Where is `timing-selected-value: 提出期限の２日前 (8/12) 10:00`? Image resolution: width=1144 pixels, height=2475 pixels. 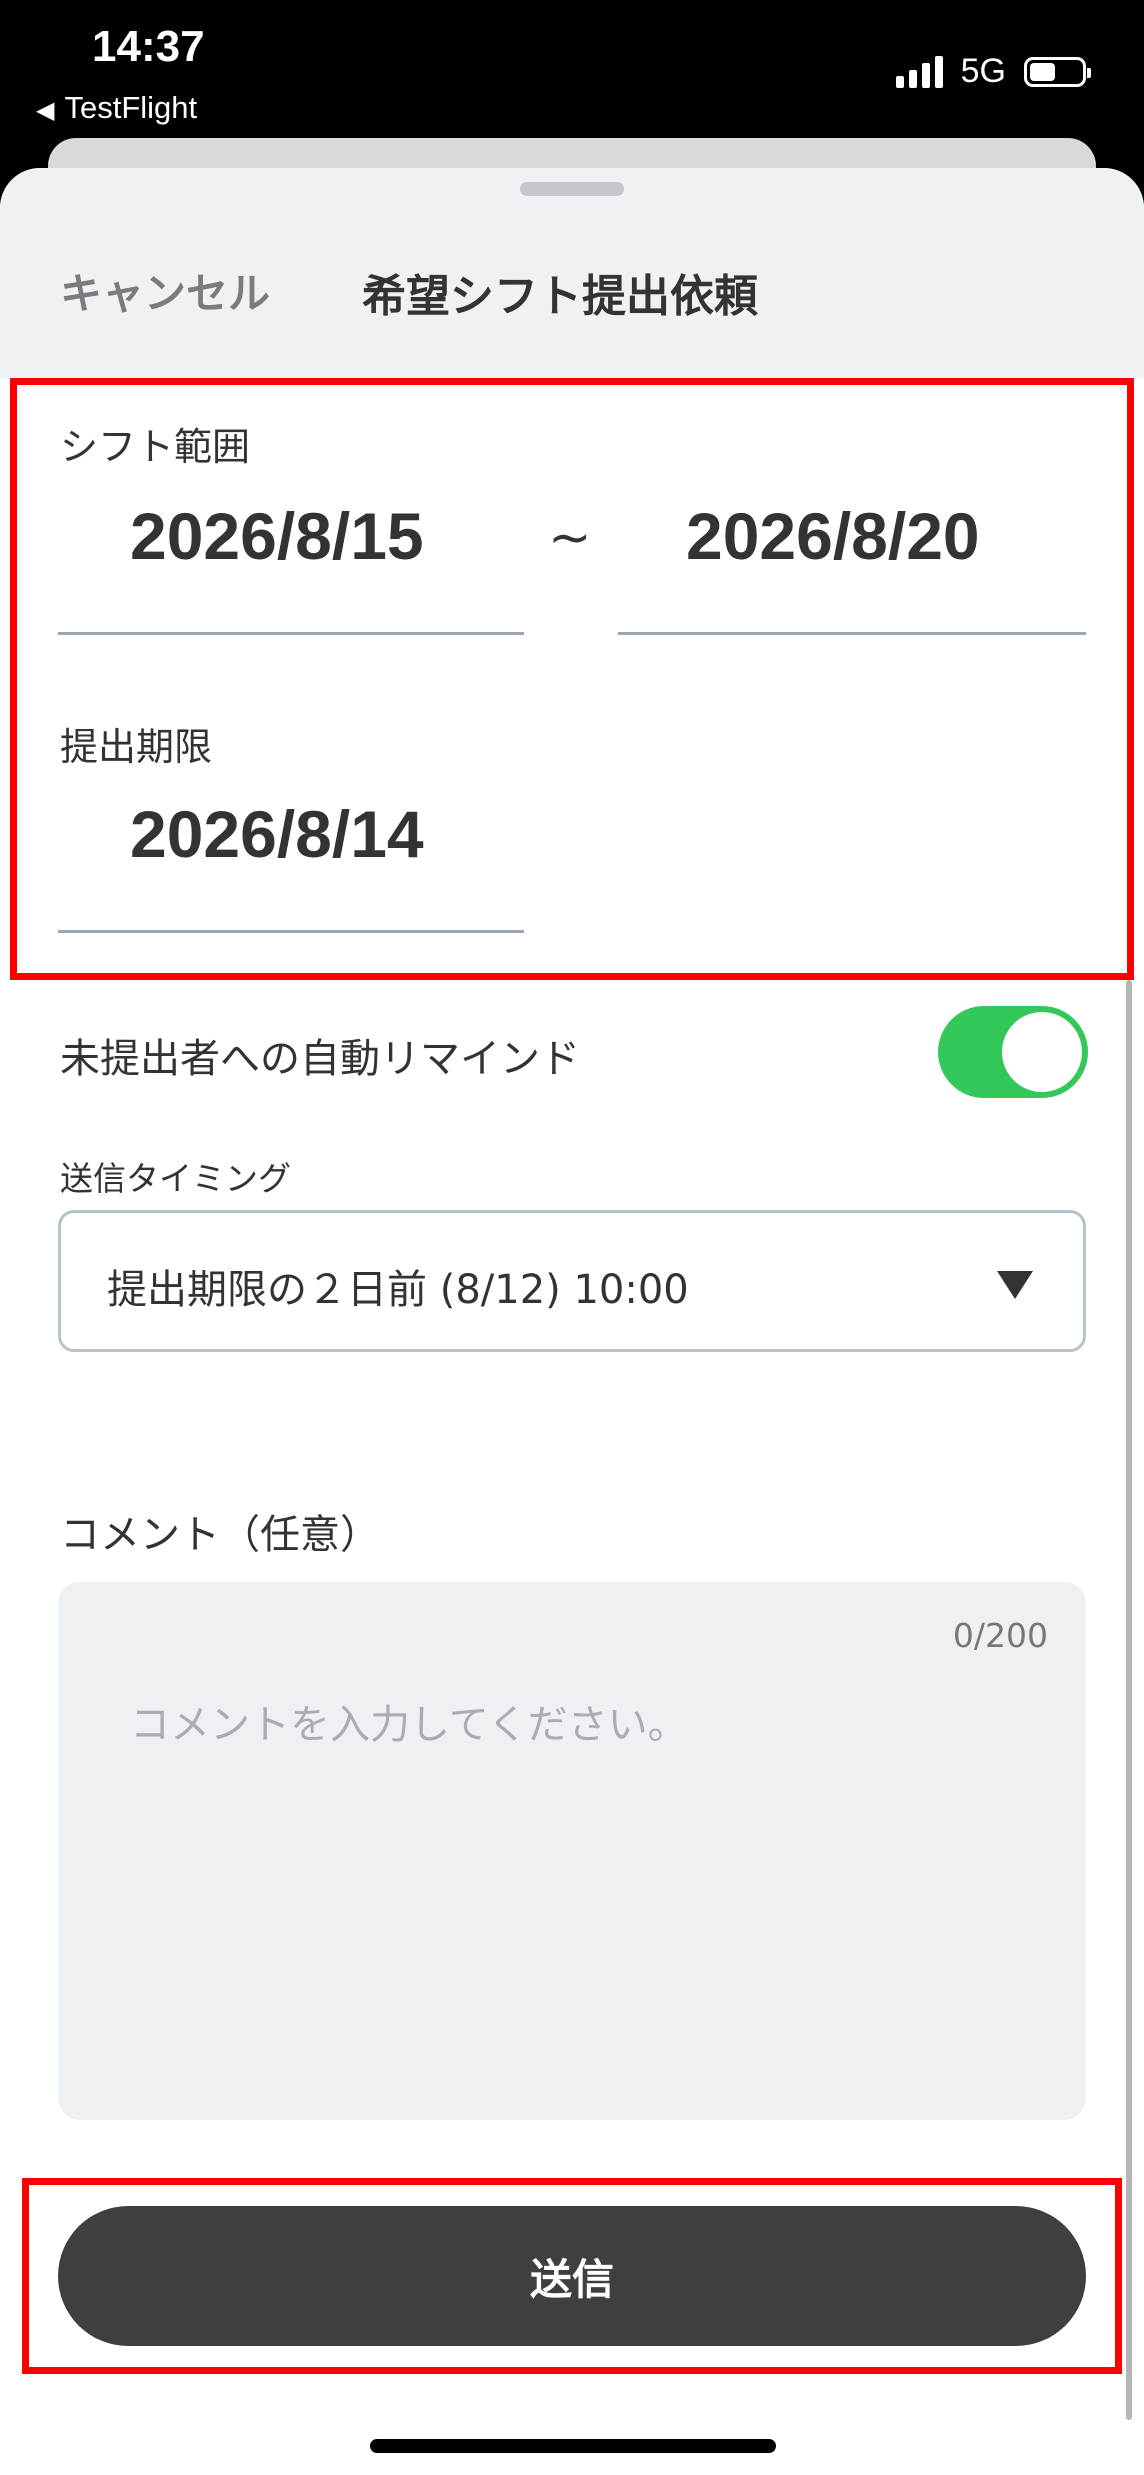 timing-selected-value: 提出期限の２日前 (8/12) 10:00 is located at coordinates (398, 1290).